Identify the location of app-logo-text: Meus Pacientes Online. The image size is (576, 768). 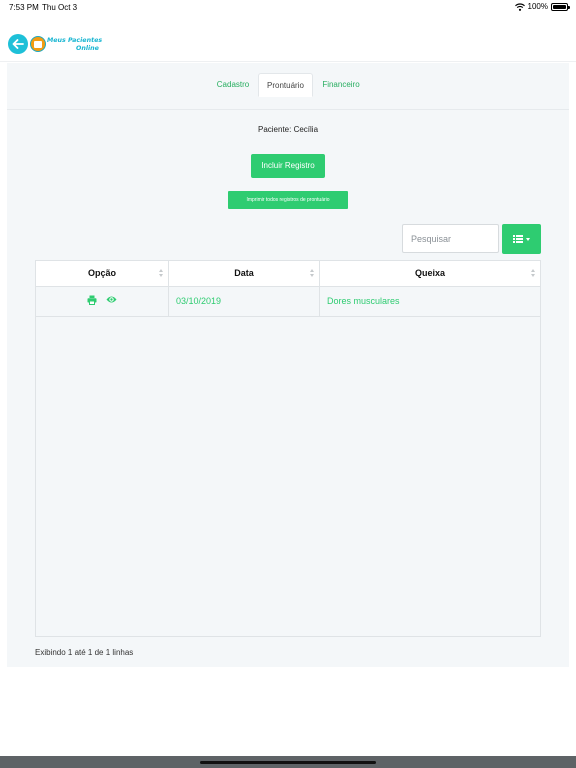
(74, 44).